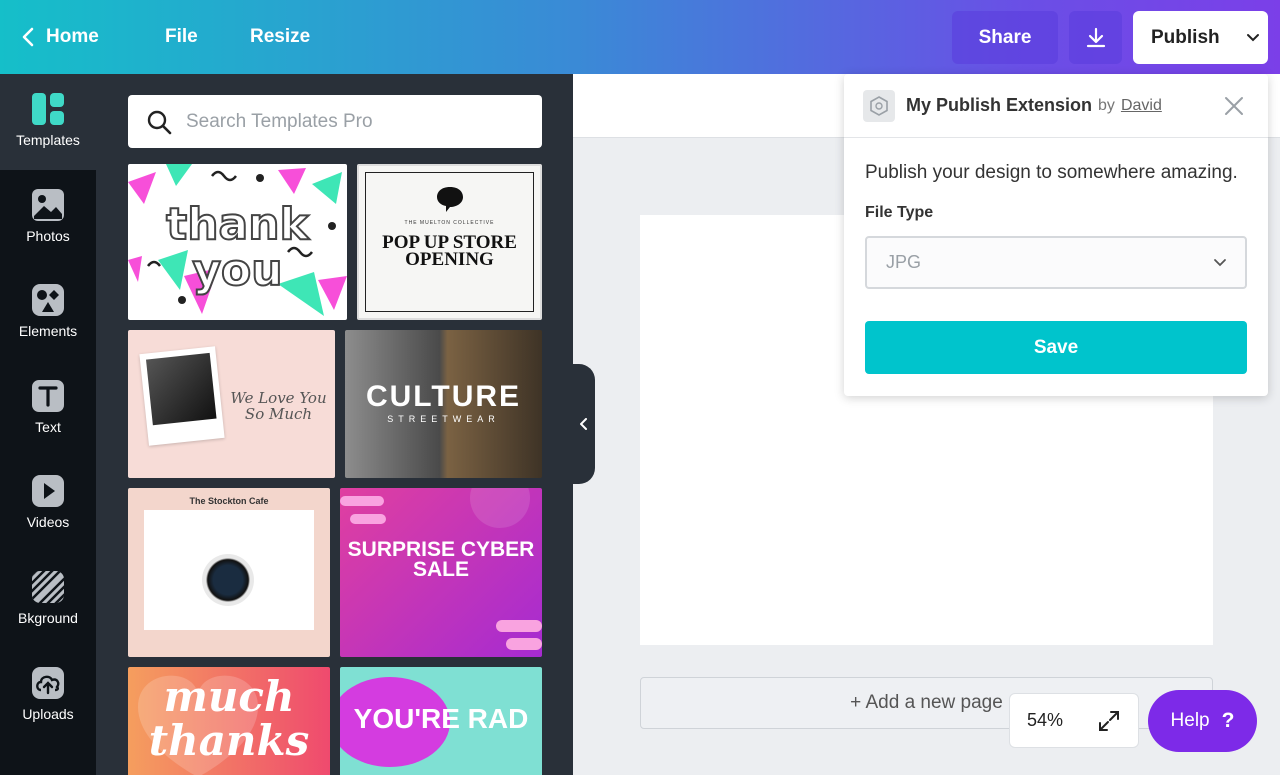 The width and height of the screenshot is (1280, 775). I want to click on save-label: Save, so click(1056, 347).